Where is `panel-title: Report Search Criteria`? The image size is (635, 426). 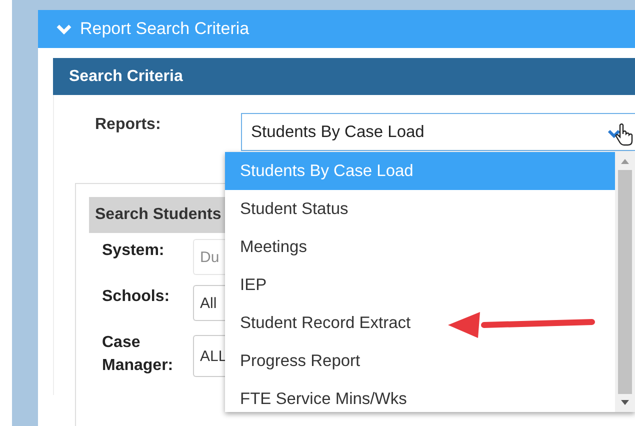 panel-title: Report Search Criteria is located at coordinates (165, 29).